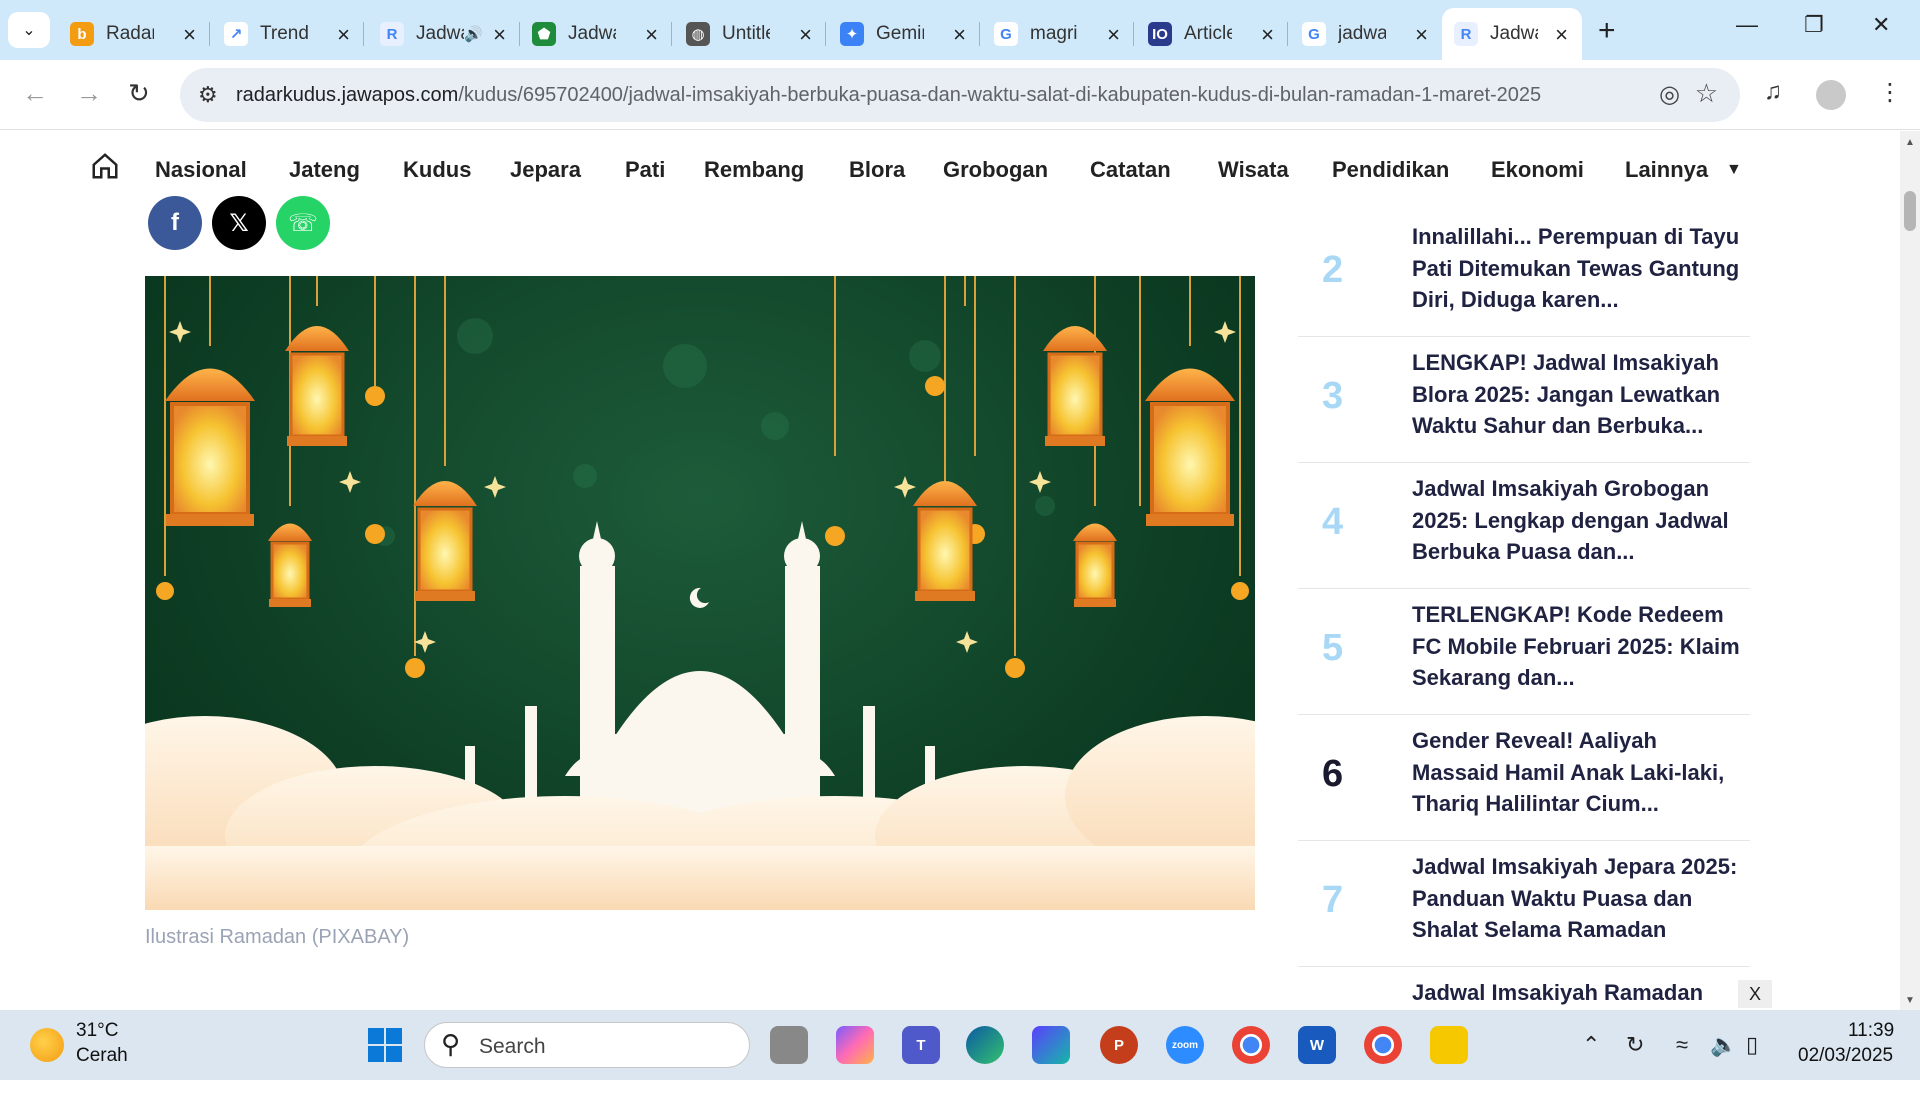 This screenshot has width=1920, height=1093. What do you see at coordinates (545, 170) in the screenshot?
I see `nav-jepara: Jepara` at bounding box center [545, 170].